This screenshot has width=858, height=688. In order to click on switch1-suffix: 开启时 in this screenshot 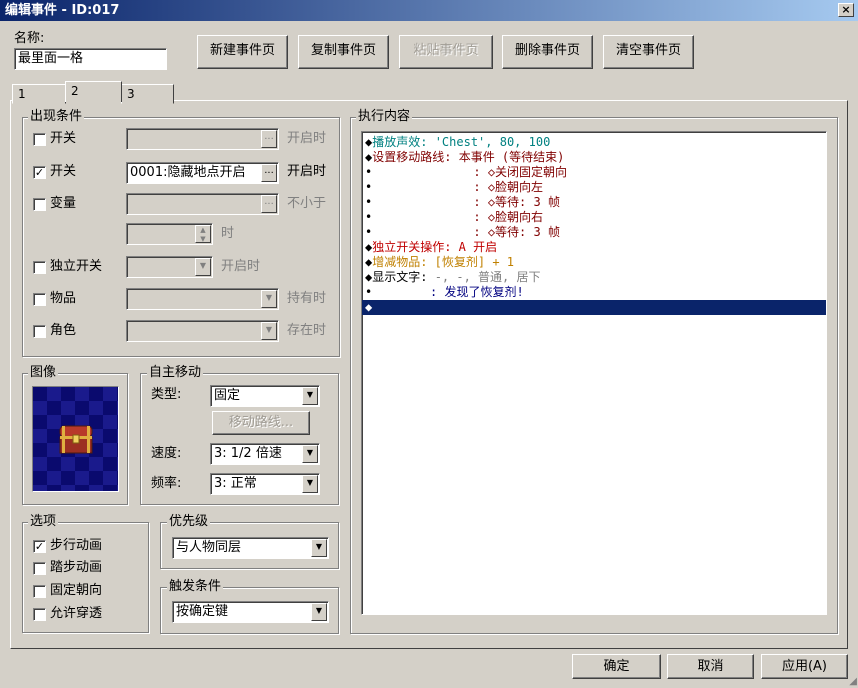, I will do `click(307, 138)`.